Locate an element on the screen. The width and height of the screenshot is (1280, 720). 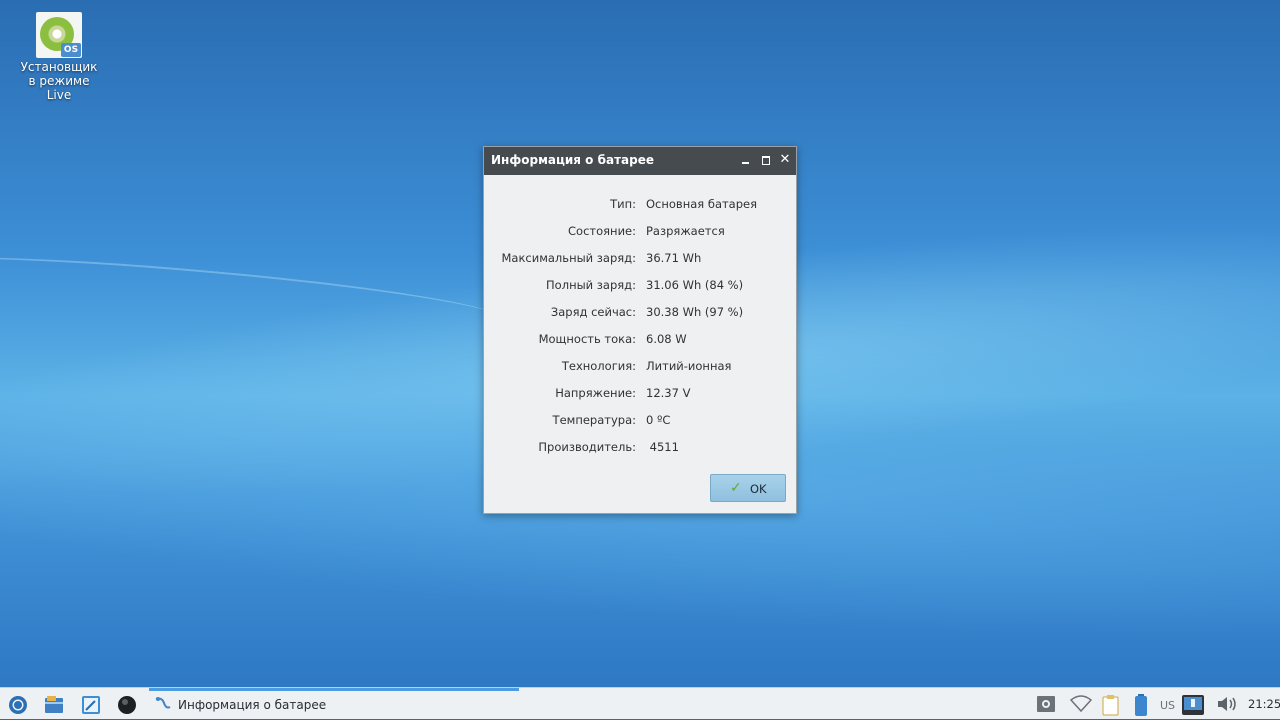
info-key: Тип: is located at coordinates (623, 204).